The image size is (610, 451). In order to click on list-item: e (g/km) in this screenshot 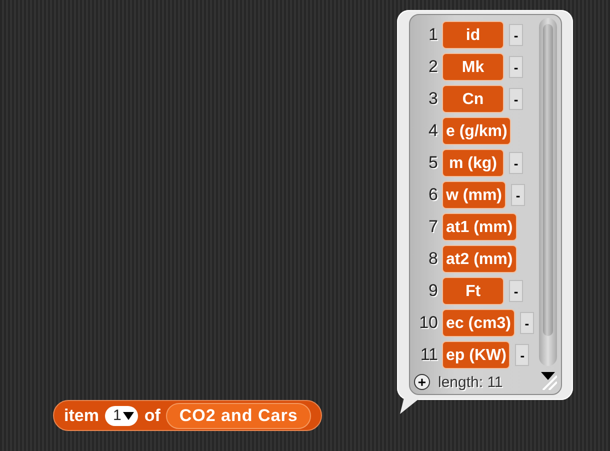, I will do `click(477, 131)`.